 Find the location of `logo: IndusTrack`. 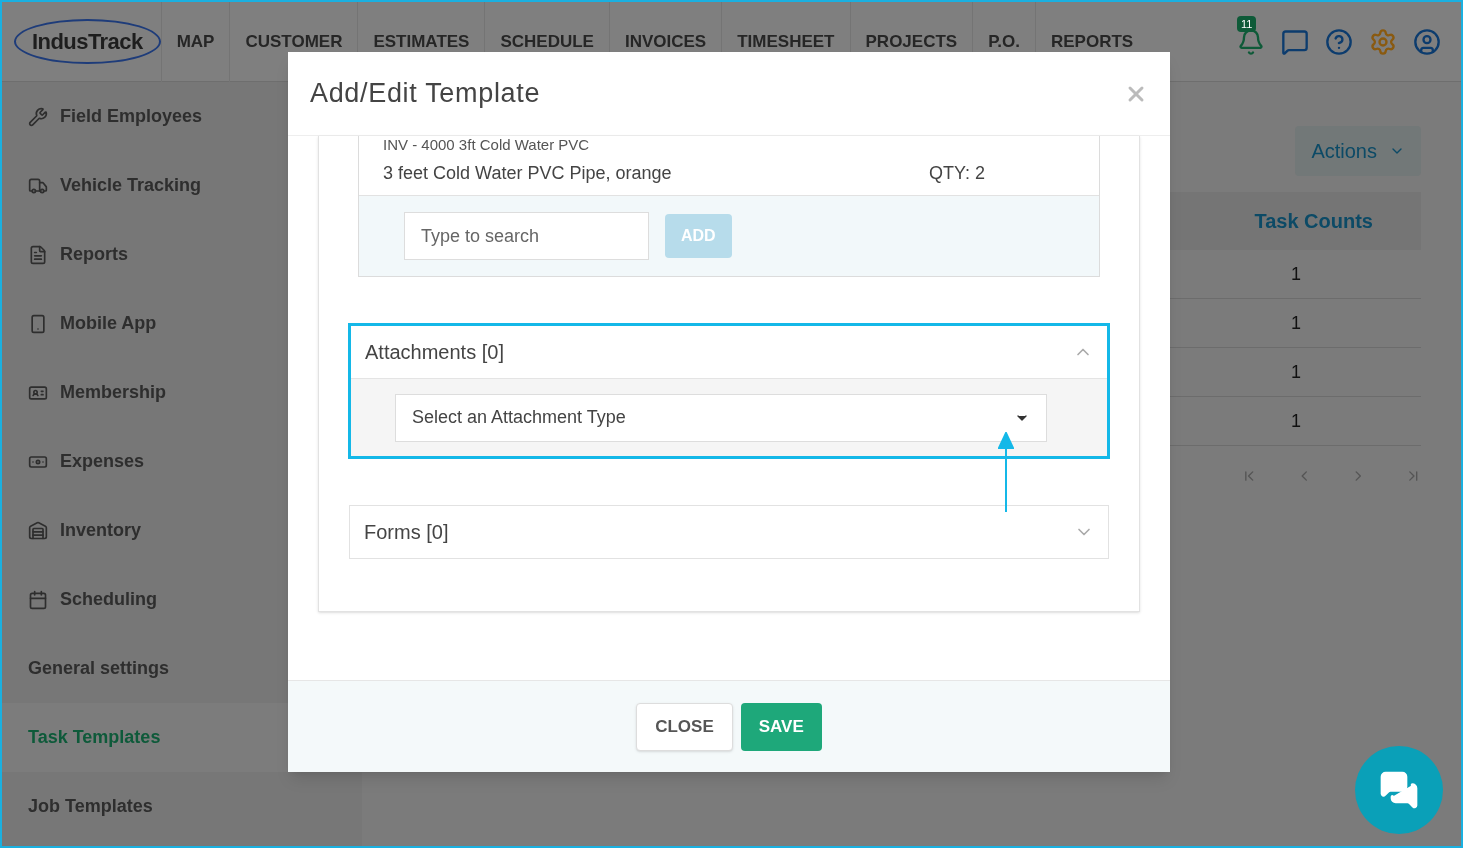

logo: IndusTrack is located at coordinates (87, 41).